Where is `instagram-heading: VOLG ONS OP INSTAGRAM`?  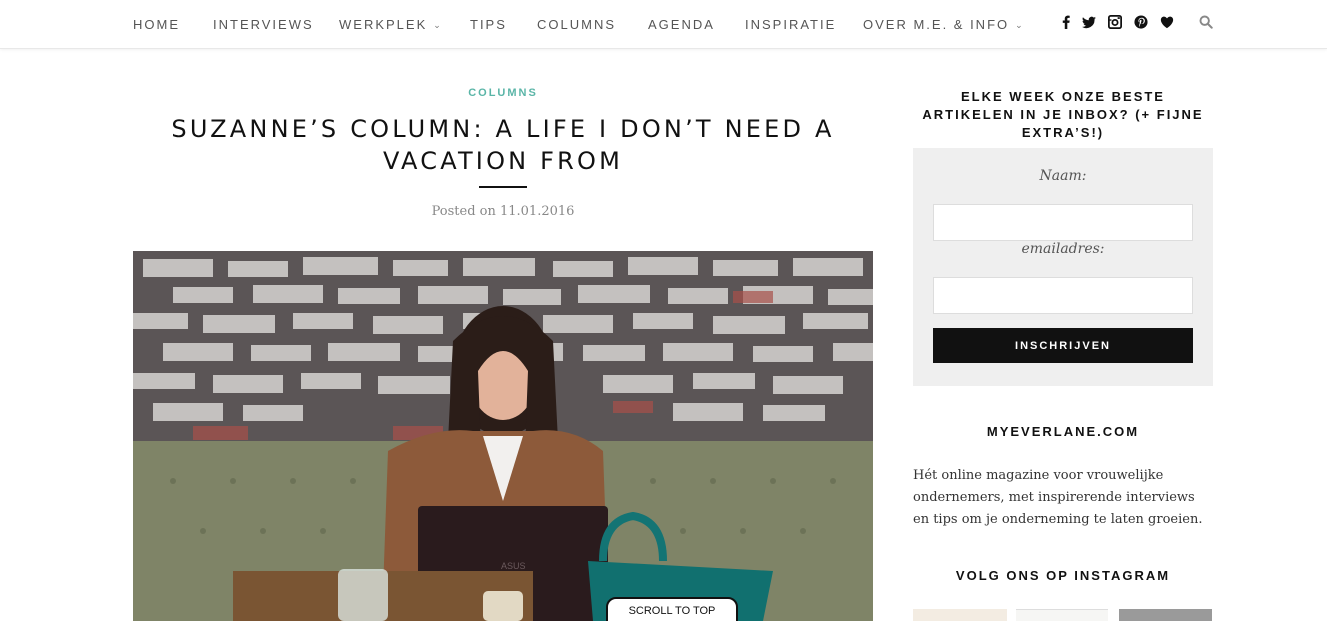
instagram-heading: VOLG ONS OP INSTAGRAM is located at coordinates (1063, 575).